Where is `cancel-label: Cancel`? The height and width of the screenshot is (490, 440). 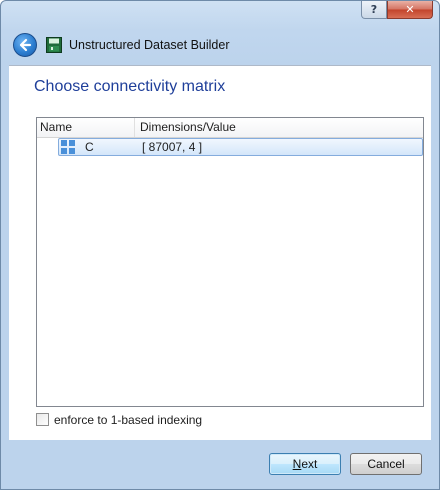 cancel-label: Cancel is located at coordinates (386, 464).